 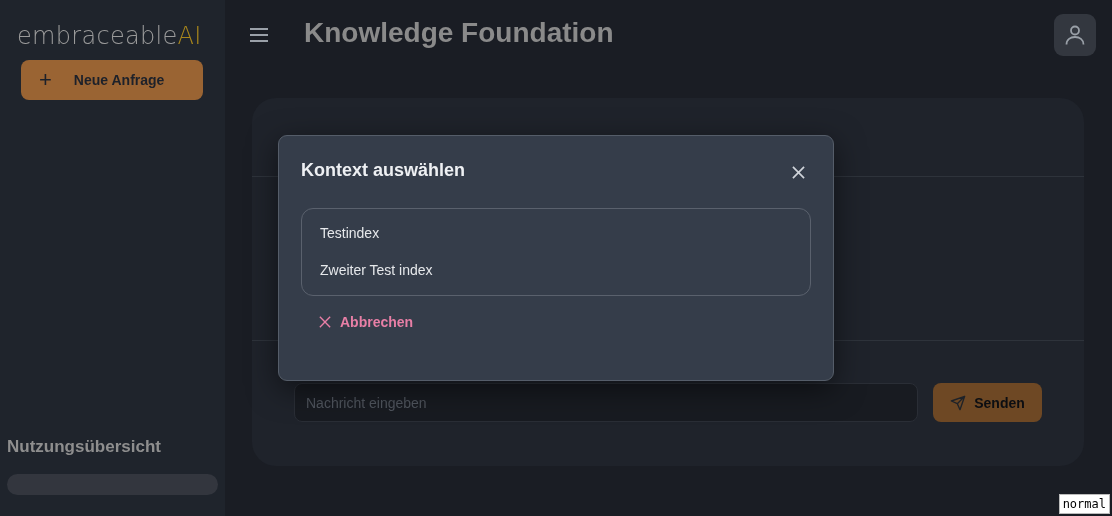 What do you see at coordinates (376, 270) in the screenshot?
I see `option-item: Zweiter Test index` at bounding box center [376, 270].